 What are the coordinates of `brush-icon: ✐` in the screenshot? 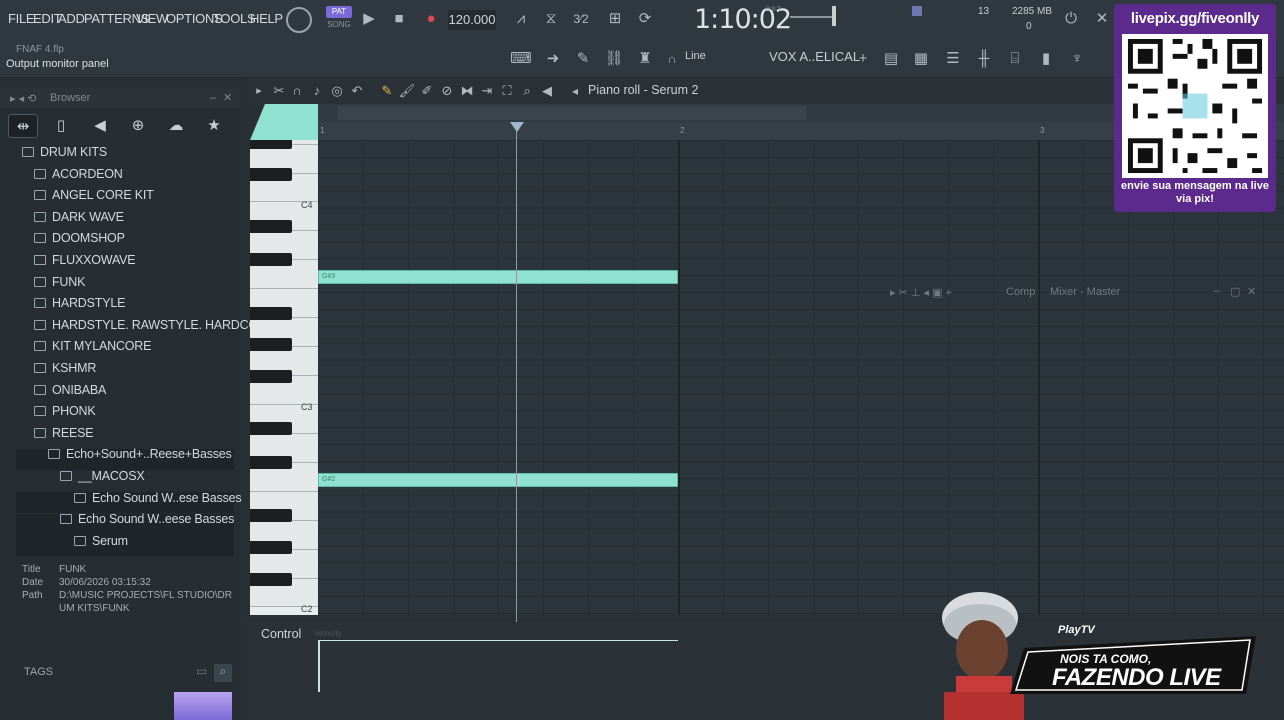 It's located at (427, 91).